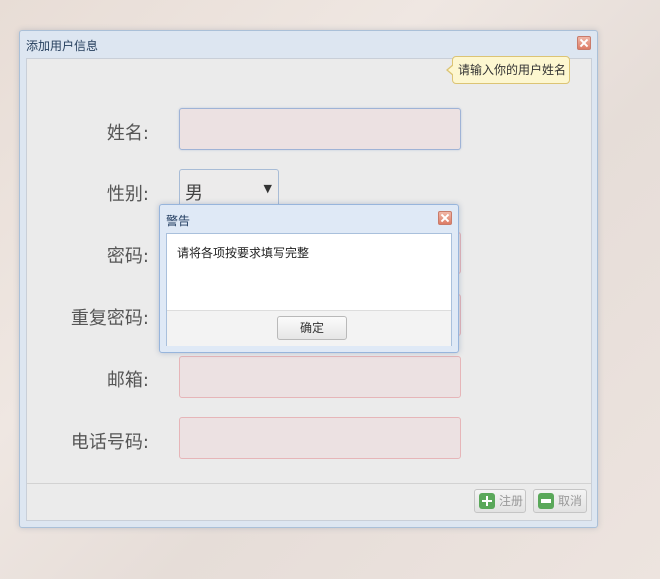 This screenshot has height=579, width=660. I want to click on cancel-label: 取消, so click(570, 501).